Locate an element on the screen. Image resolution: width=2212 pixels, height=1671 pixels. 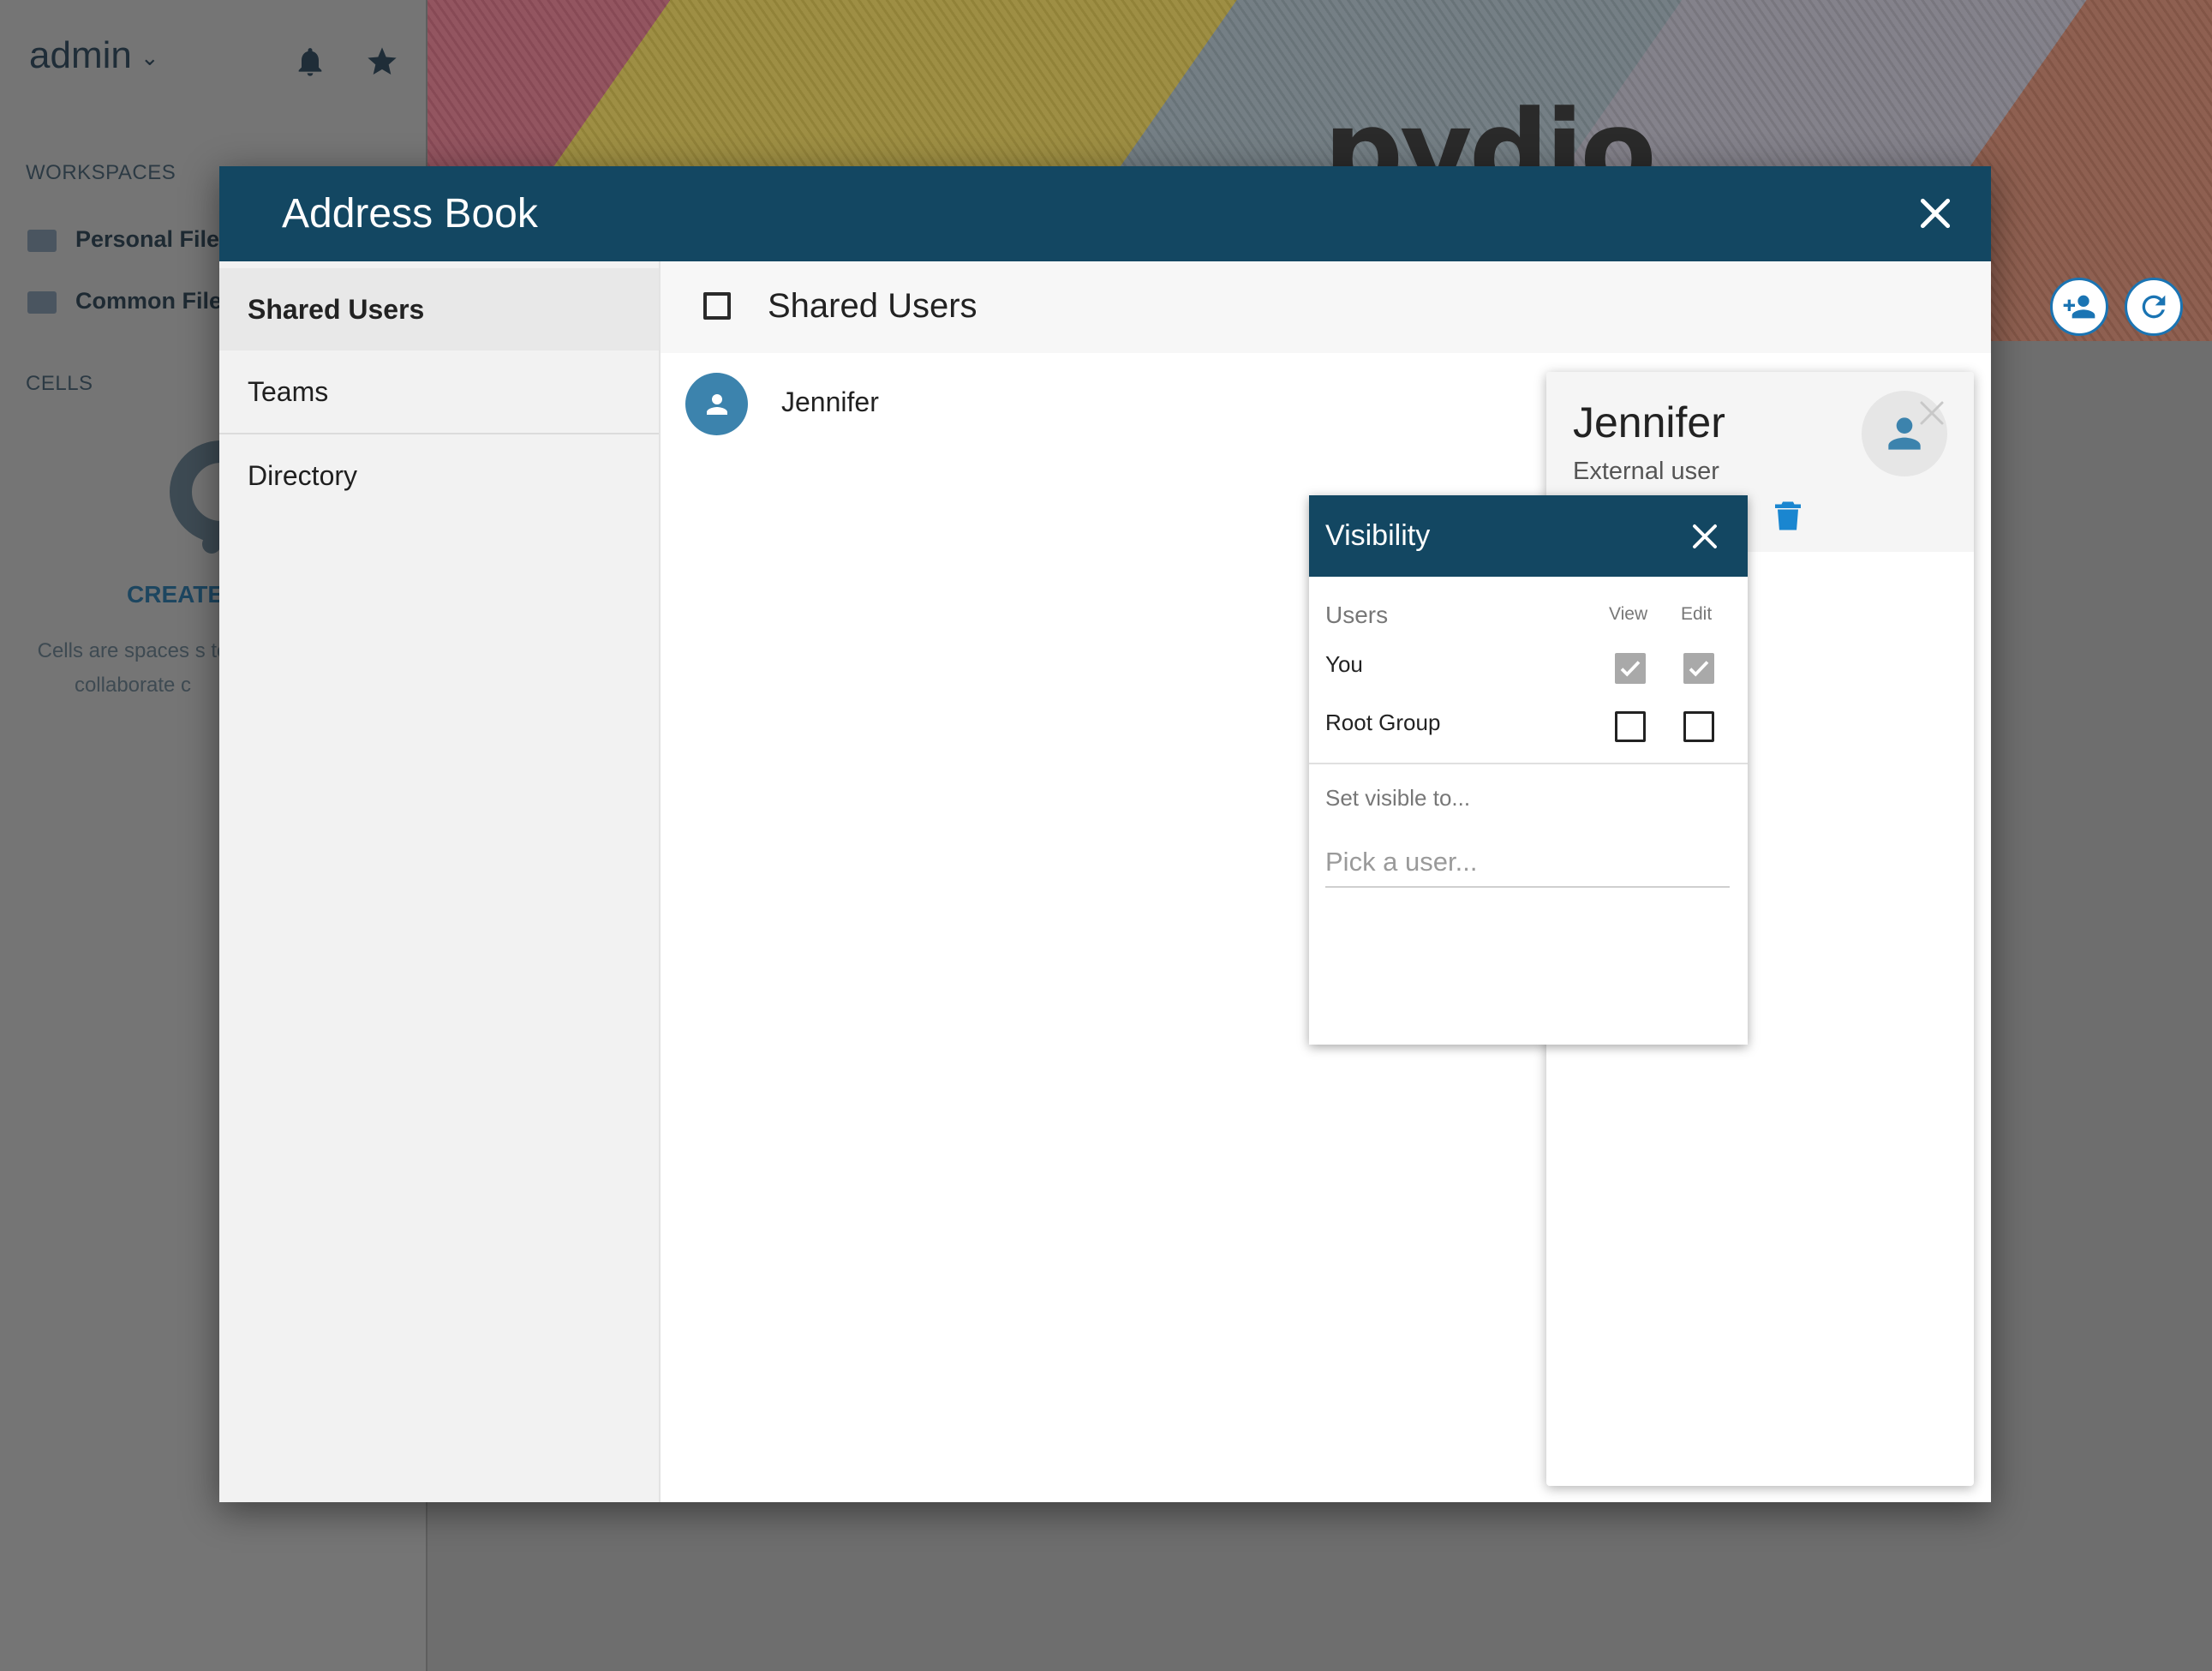
view-column-label: View is located at coordinates (1628, 614).